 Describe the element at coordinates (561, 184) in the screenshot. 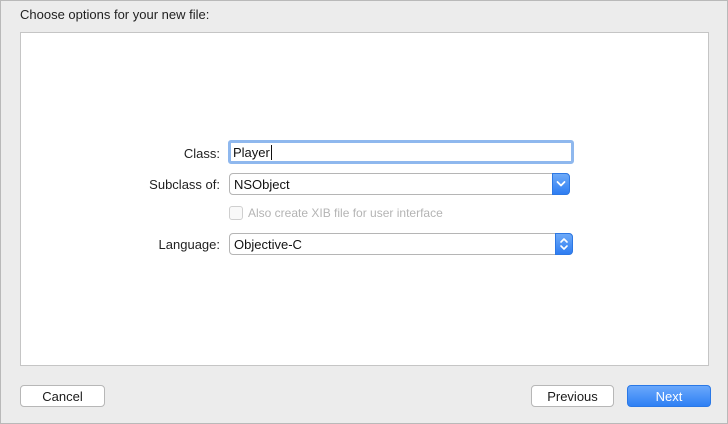

I see `chevron-down-icon` at that location.